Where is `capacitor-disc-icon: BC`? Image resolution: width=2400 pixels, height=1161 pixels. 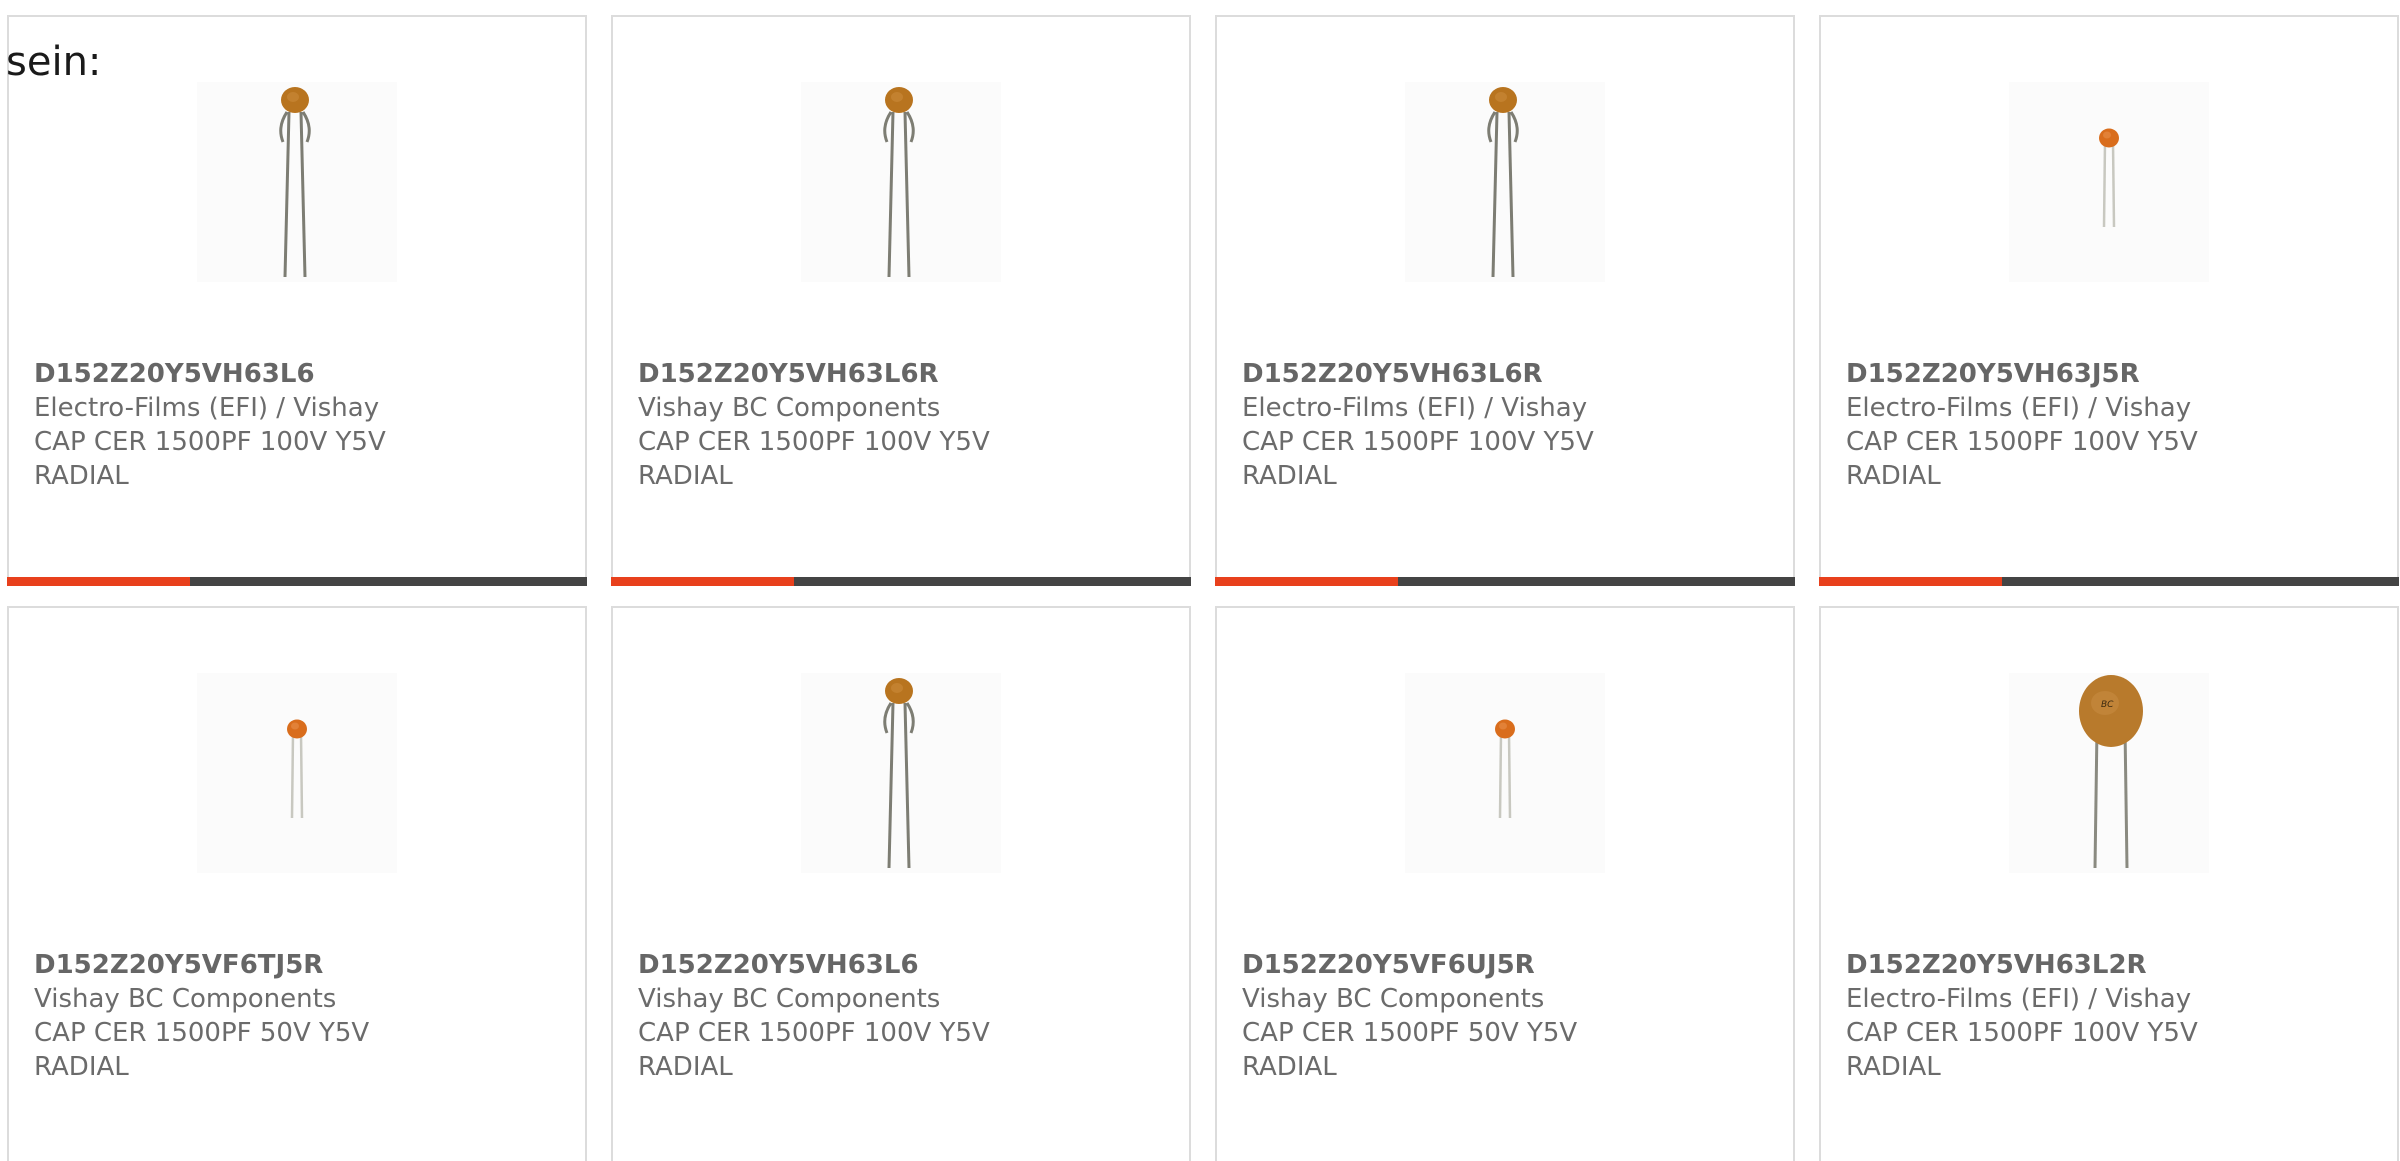
capacitor-disc-icon: BC is located at coordinates (2111, 772).